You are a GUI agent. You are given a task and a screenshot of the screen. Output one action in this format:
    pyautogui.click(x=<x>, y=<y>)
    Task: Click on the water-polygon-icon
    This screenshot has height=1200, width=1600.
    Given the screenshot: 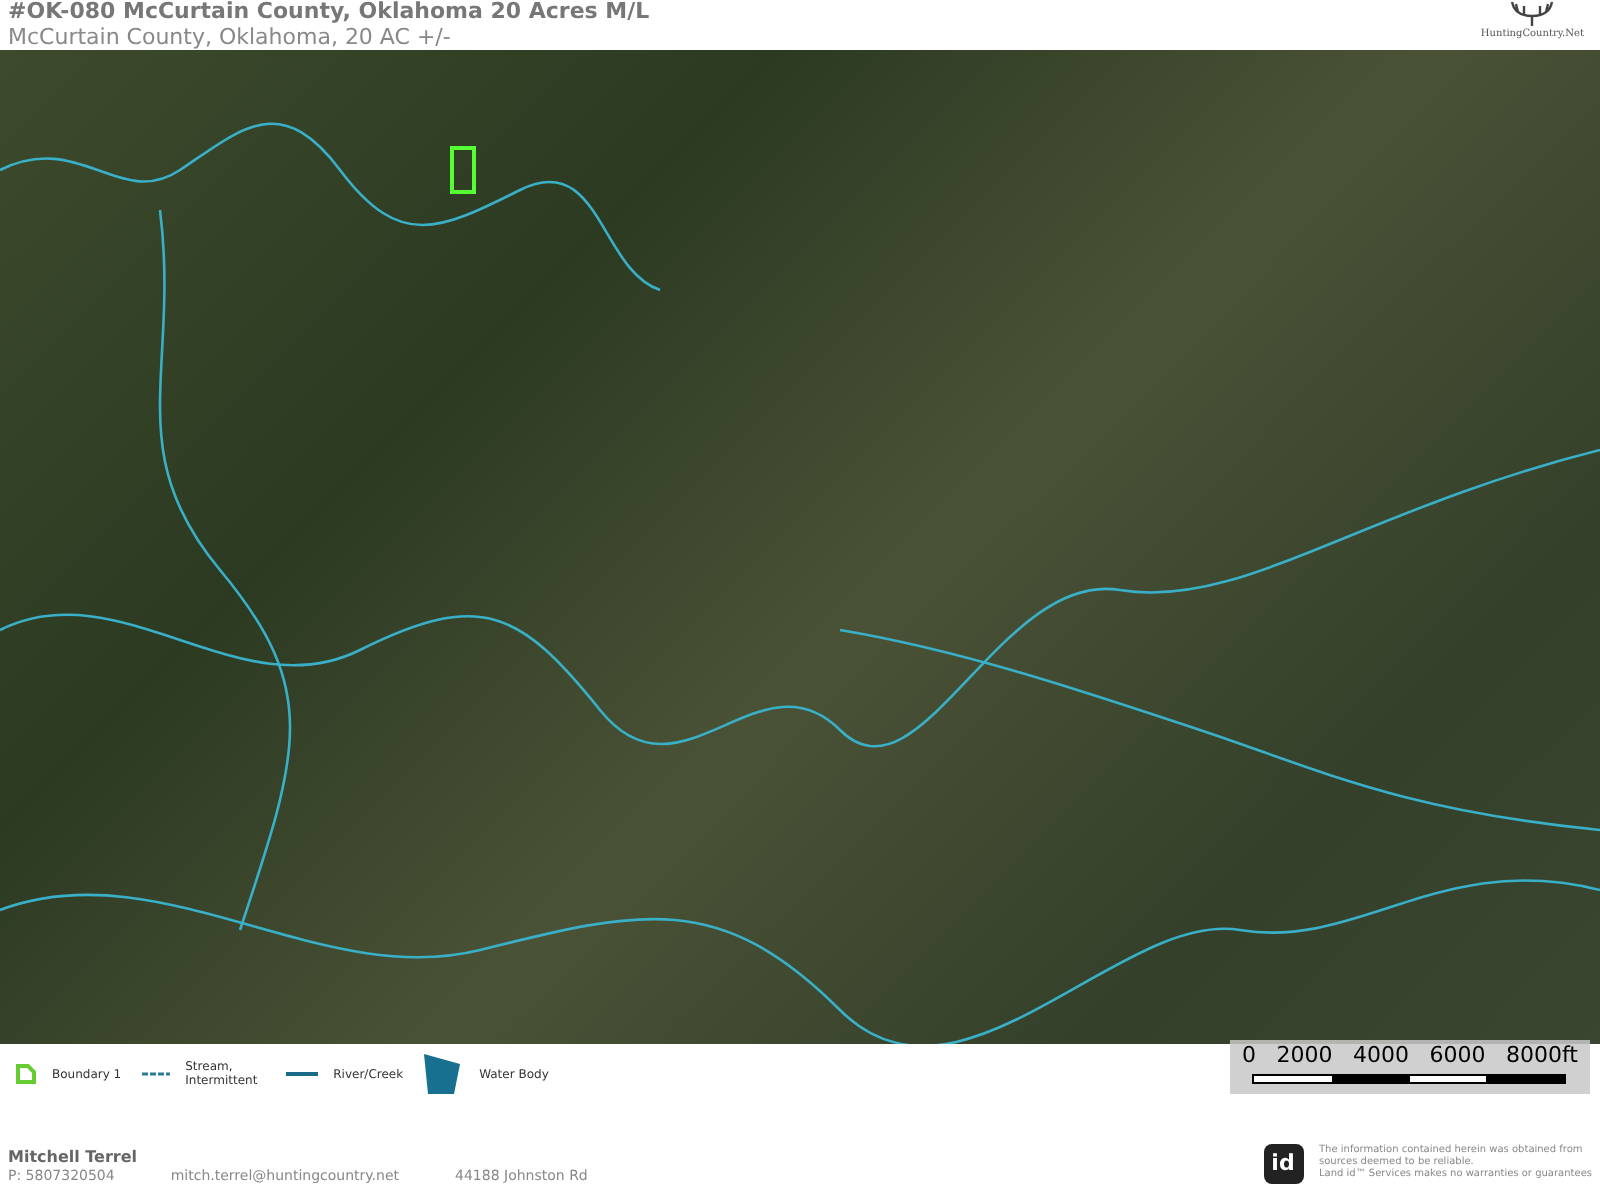 What is the action you would take?
    pyautogui.click(x=443, y=1074)
    